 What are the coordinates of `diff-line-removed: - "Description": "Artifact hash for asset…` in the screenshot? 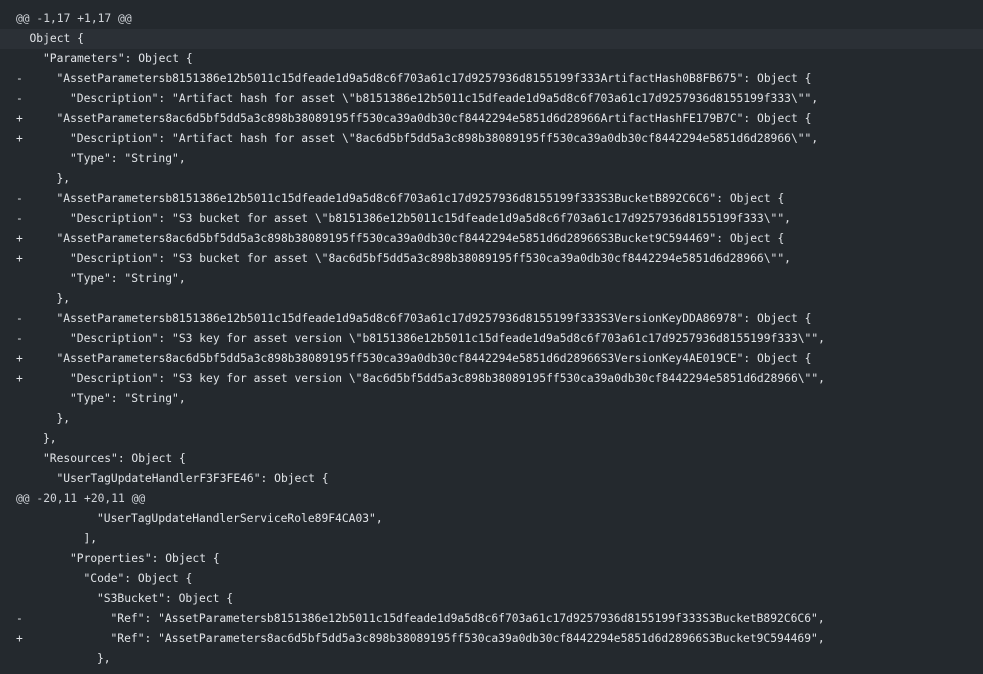 It's located at (491, 99).